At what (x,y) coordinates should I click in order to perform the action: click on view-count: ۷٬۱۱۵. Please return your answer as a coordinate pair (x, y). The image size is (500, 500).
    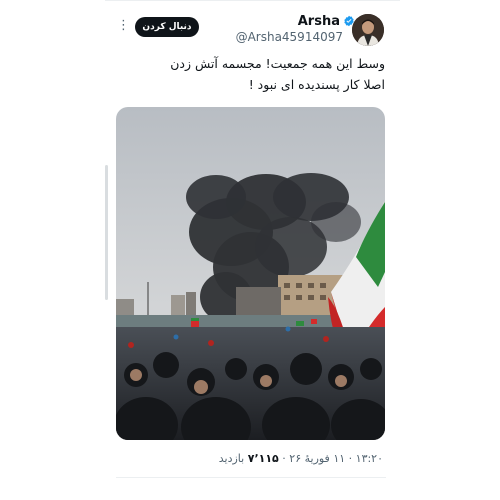
    Looking at the image, I should click on (263, 458).